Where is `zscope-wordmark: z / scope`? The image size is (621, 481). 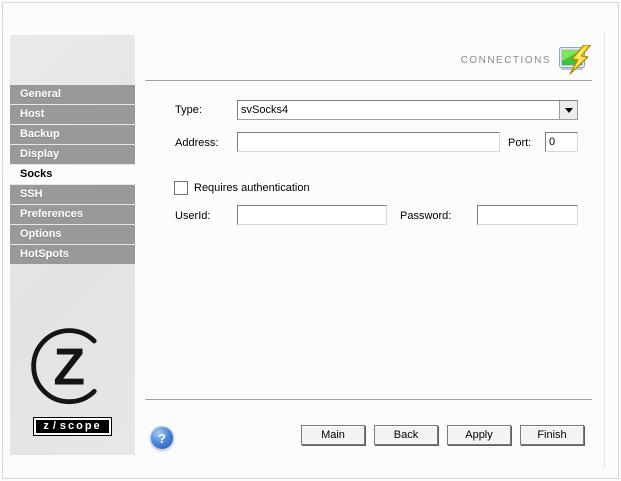
zscope-wordmark: z / scope is located at coordinates (72, 426).